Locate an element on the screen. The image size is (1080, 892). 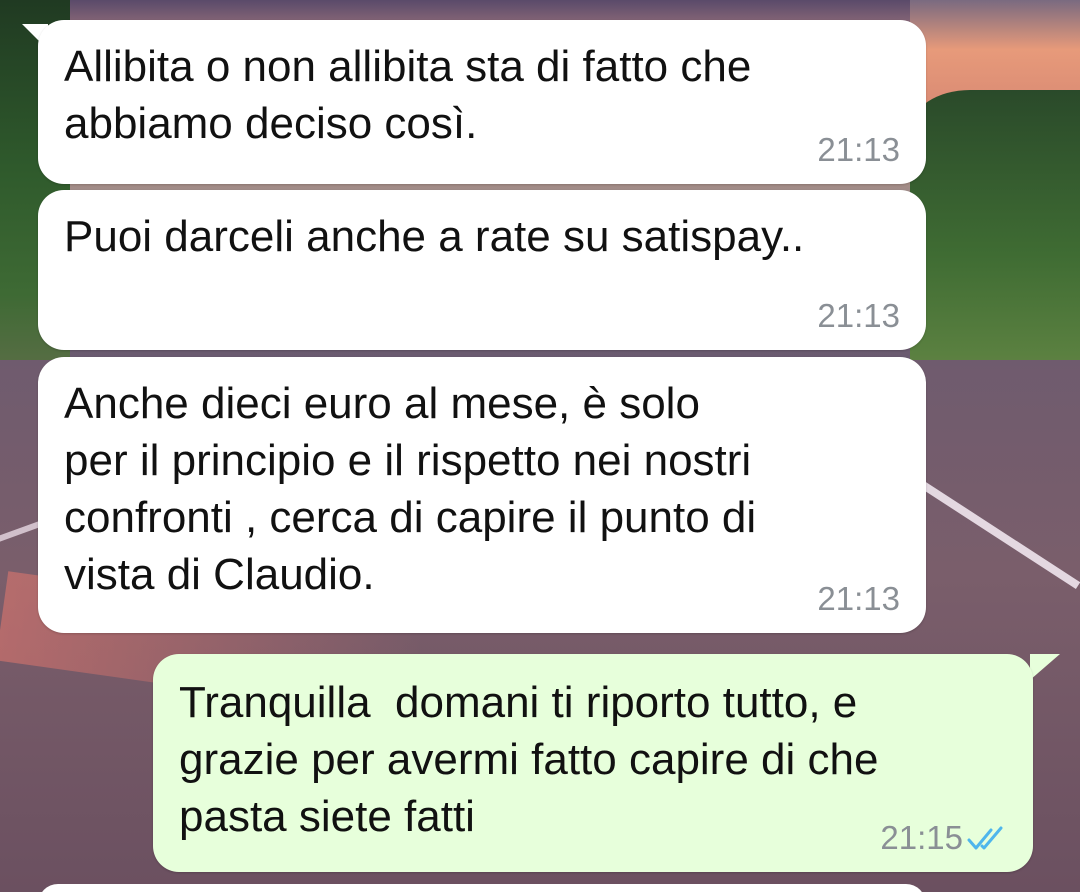
next-message-bubble-edge is located at coordinates (482, 888).